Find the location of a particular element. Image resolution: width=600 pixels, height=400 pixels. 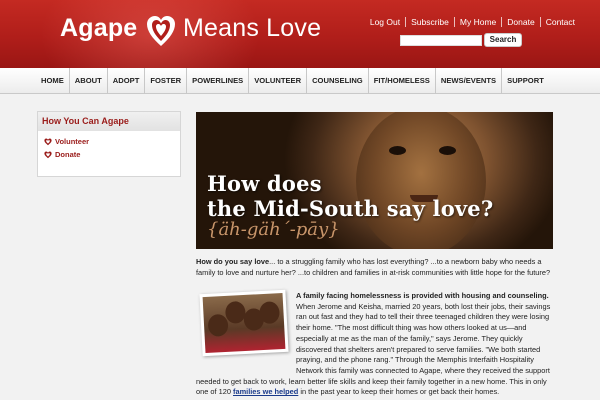

hero-eye-left is located at coordinates (397, 150).